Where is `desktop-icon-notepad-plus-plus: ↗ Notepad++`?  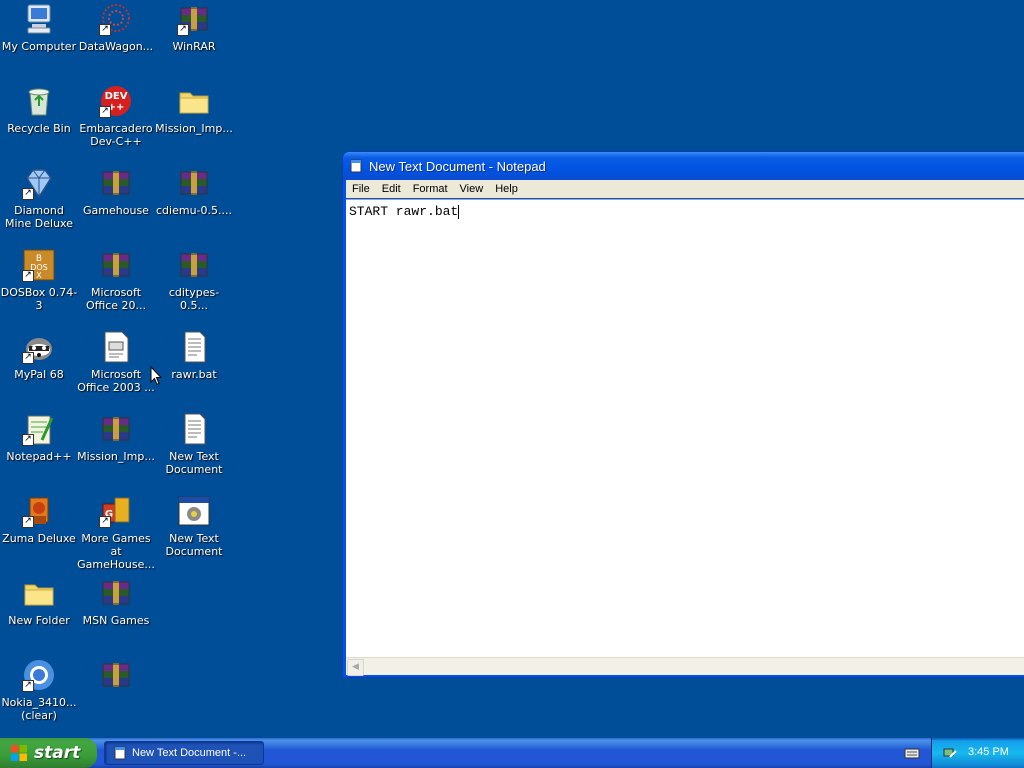 desktop-icon-notepad-plus-plus: ↗ Notepad++ is located at coordinates (39, 437).